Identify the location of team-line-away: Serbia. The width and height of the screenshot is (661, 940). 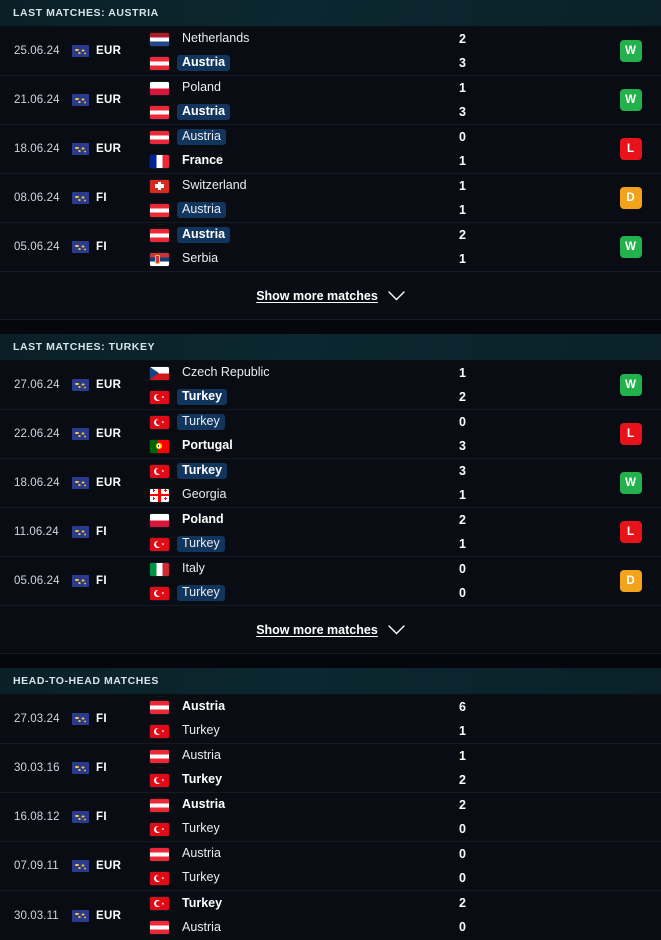
(295, 259).